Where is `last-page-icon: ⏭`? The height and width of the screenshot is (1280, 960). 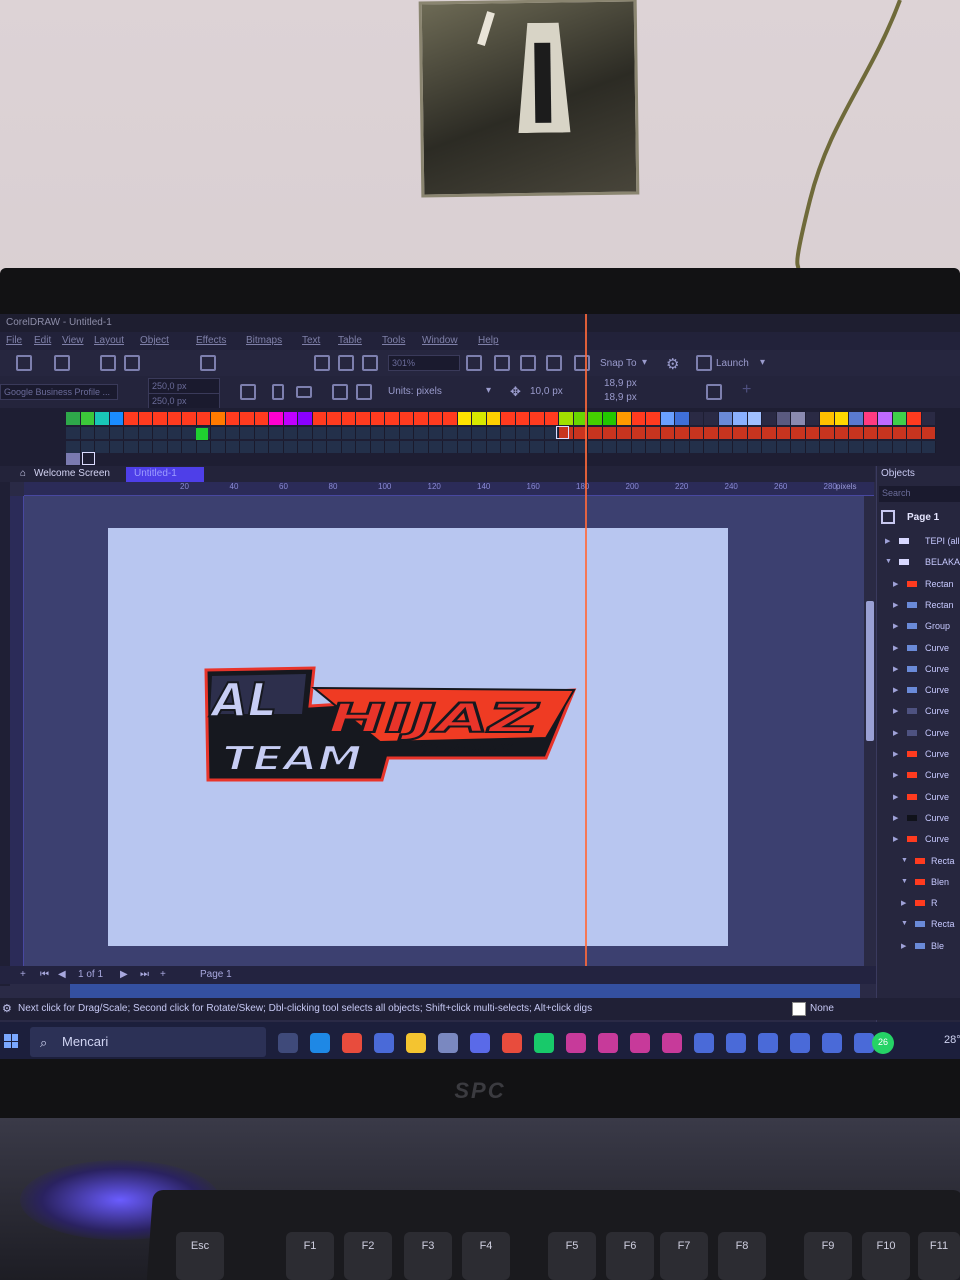 last-page-icon: ⏭ is located at coordinates (144, 974).